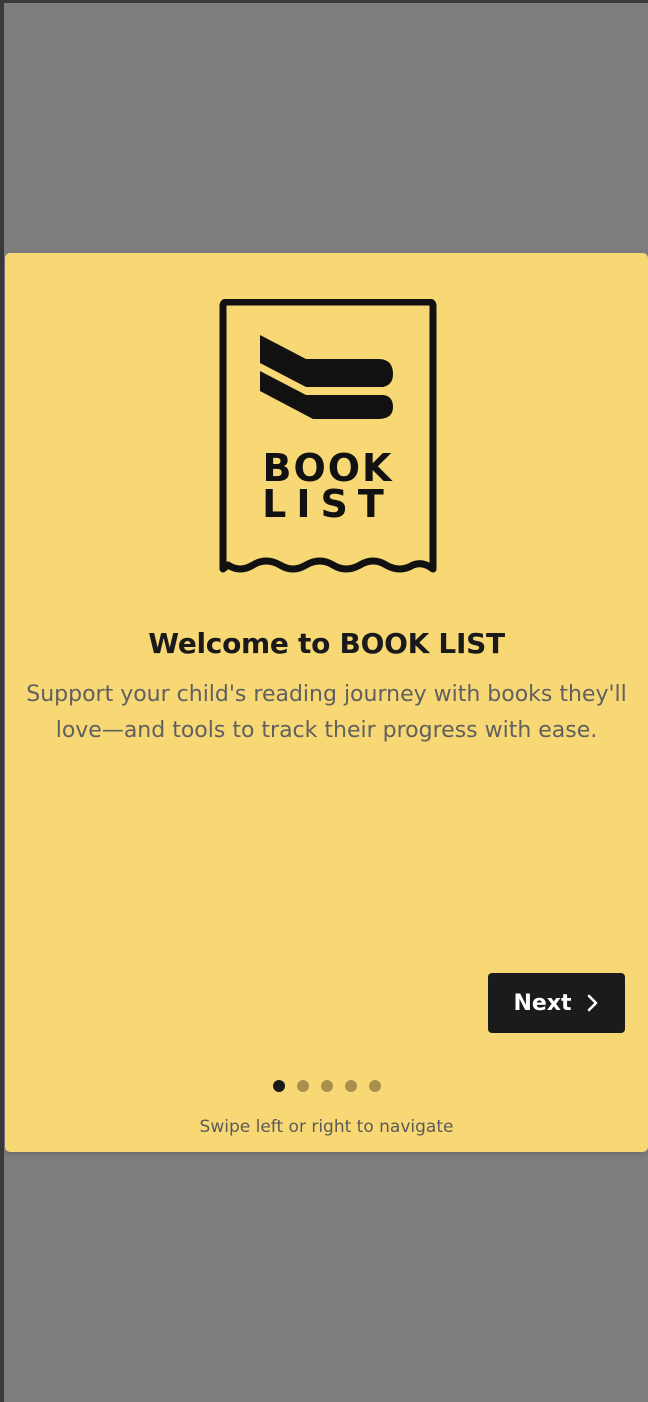 The width and height of the screenshot is (648, 1402). Describe the element at coordinates (542, 1003) in the screenshot. I see `next-button-label: Next` at that location.